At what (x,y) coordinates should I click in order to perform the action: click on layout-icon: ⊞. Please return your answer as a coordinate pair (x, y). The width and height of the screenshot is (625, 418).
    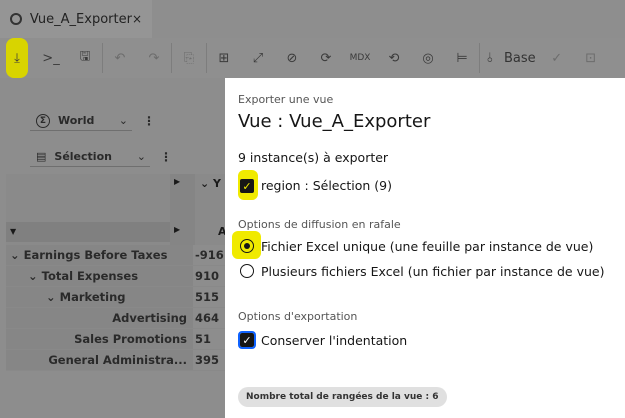
    Looking at the image, I should click on (224, 58).